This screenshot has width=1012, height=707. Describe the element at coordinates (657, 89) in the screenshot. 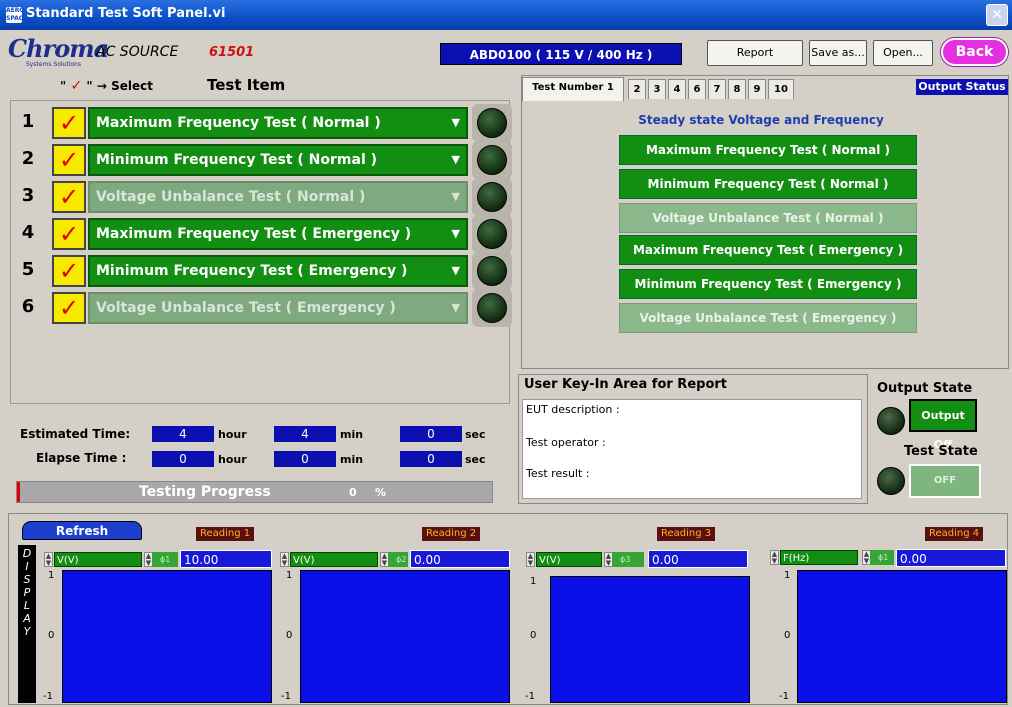

I see `tab-3: 3` at that location.